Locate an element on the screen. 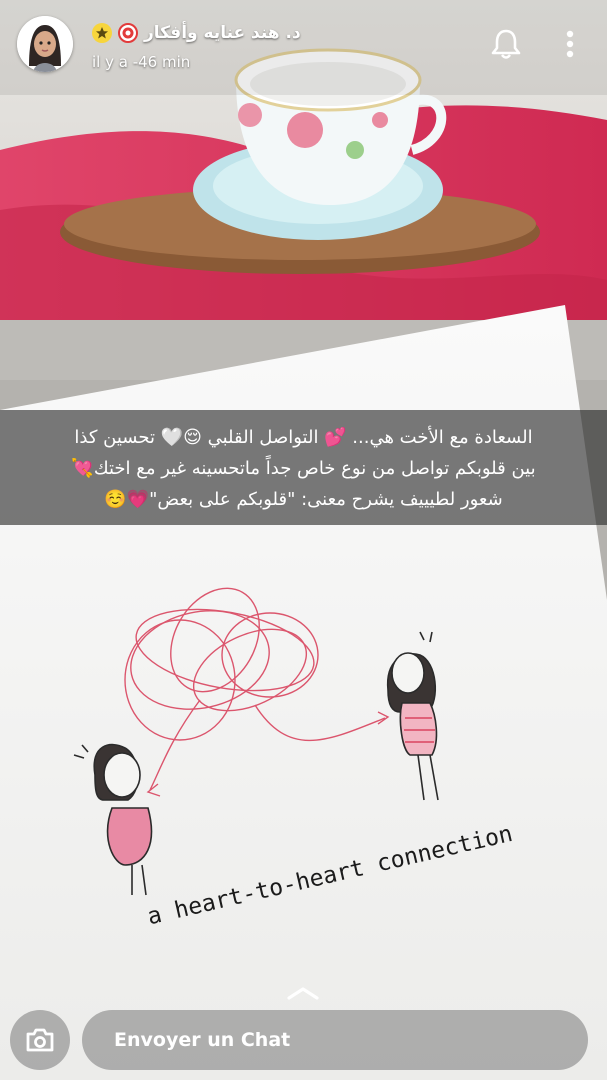  bitmoji-avatar-icon is located at coordinates (45, 44).